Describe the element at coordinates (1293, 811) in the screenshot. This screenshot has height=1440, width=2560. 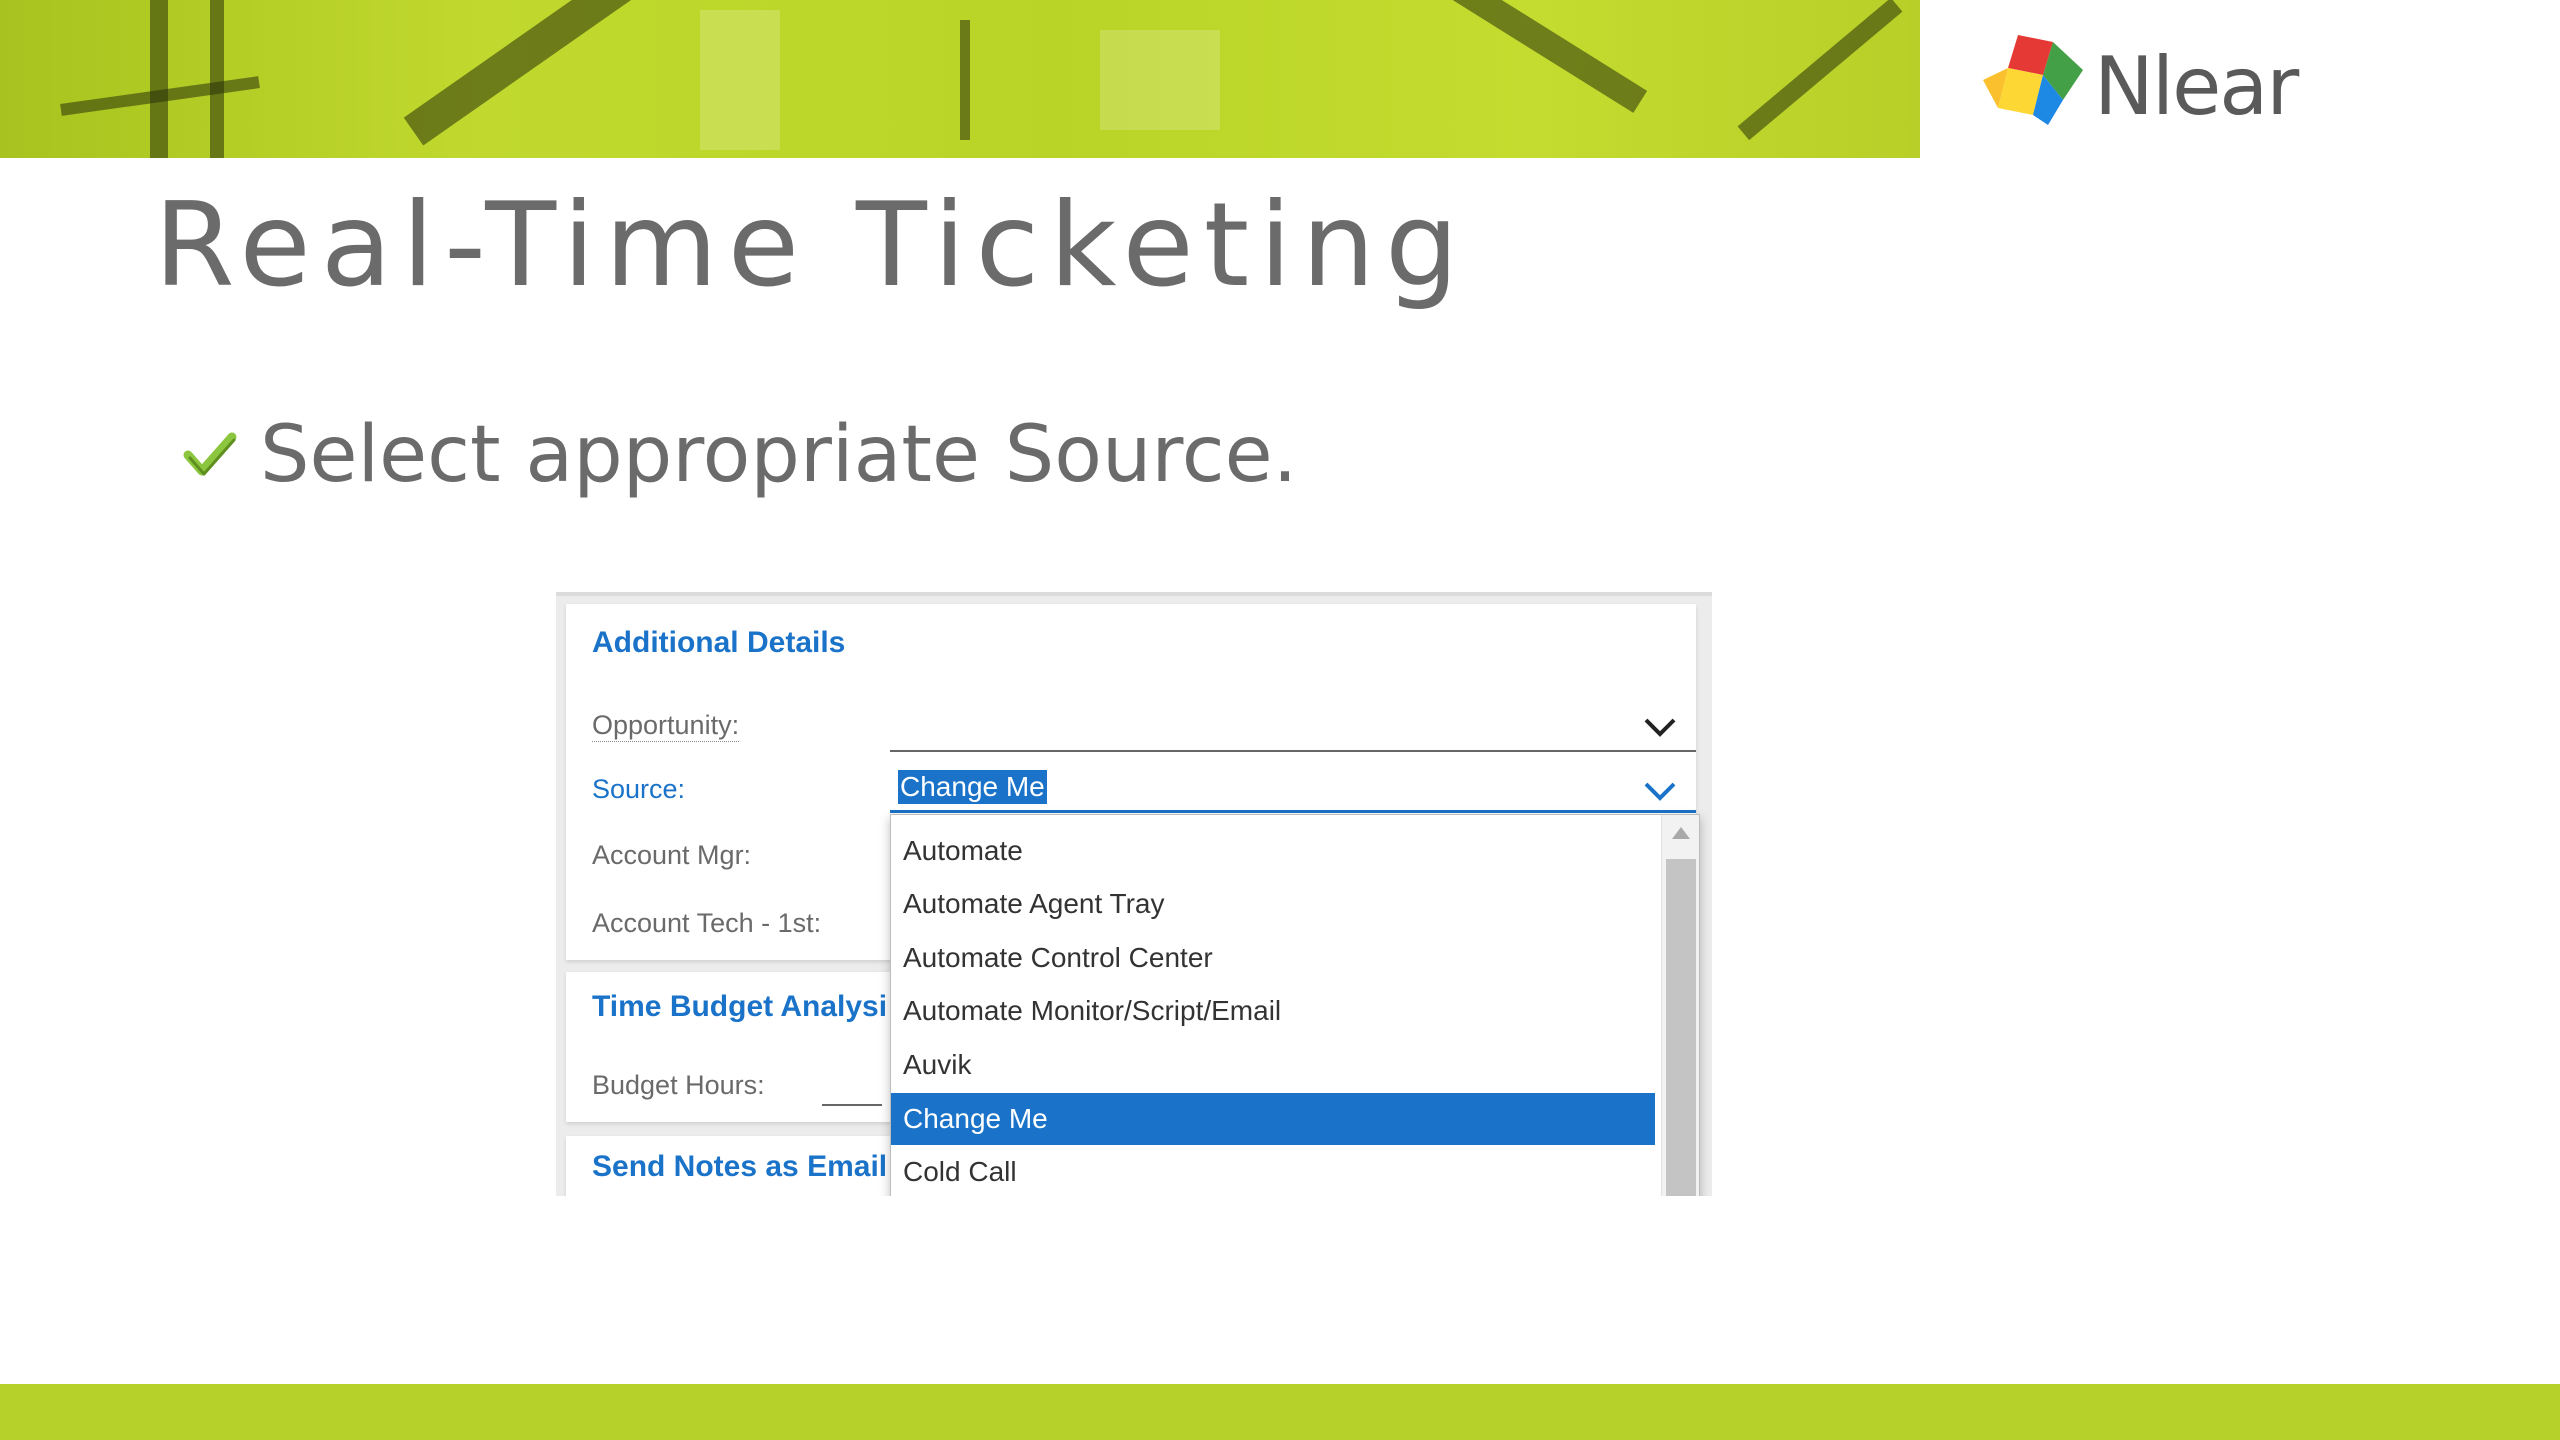
I see `source-select` at that location.